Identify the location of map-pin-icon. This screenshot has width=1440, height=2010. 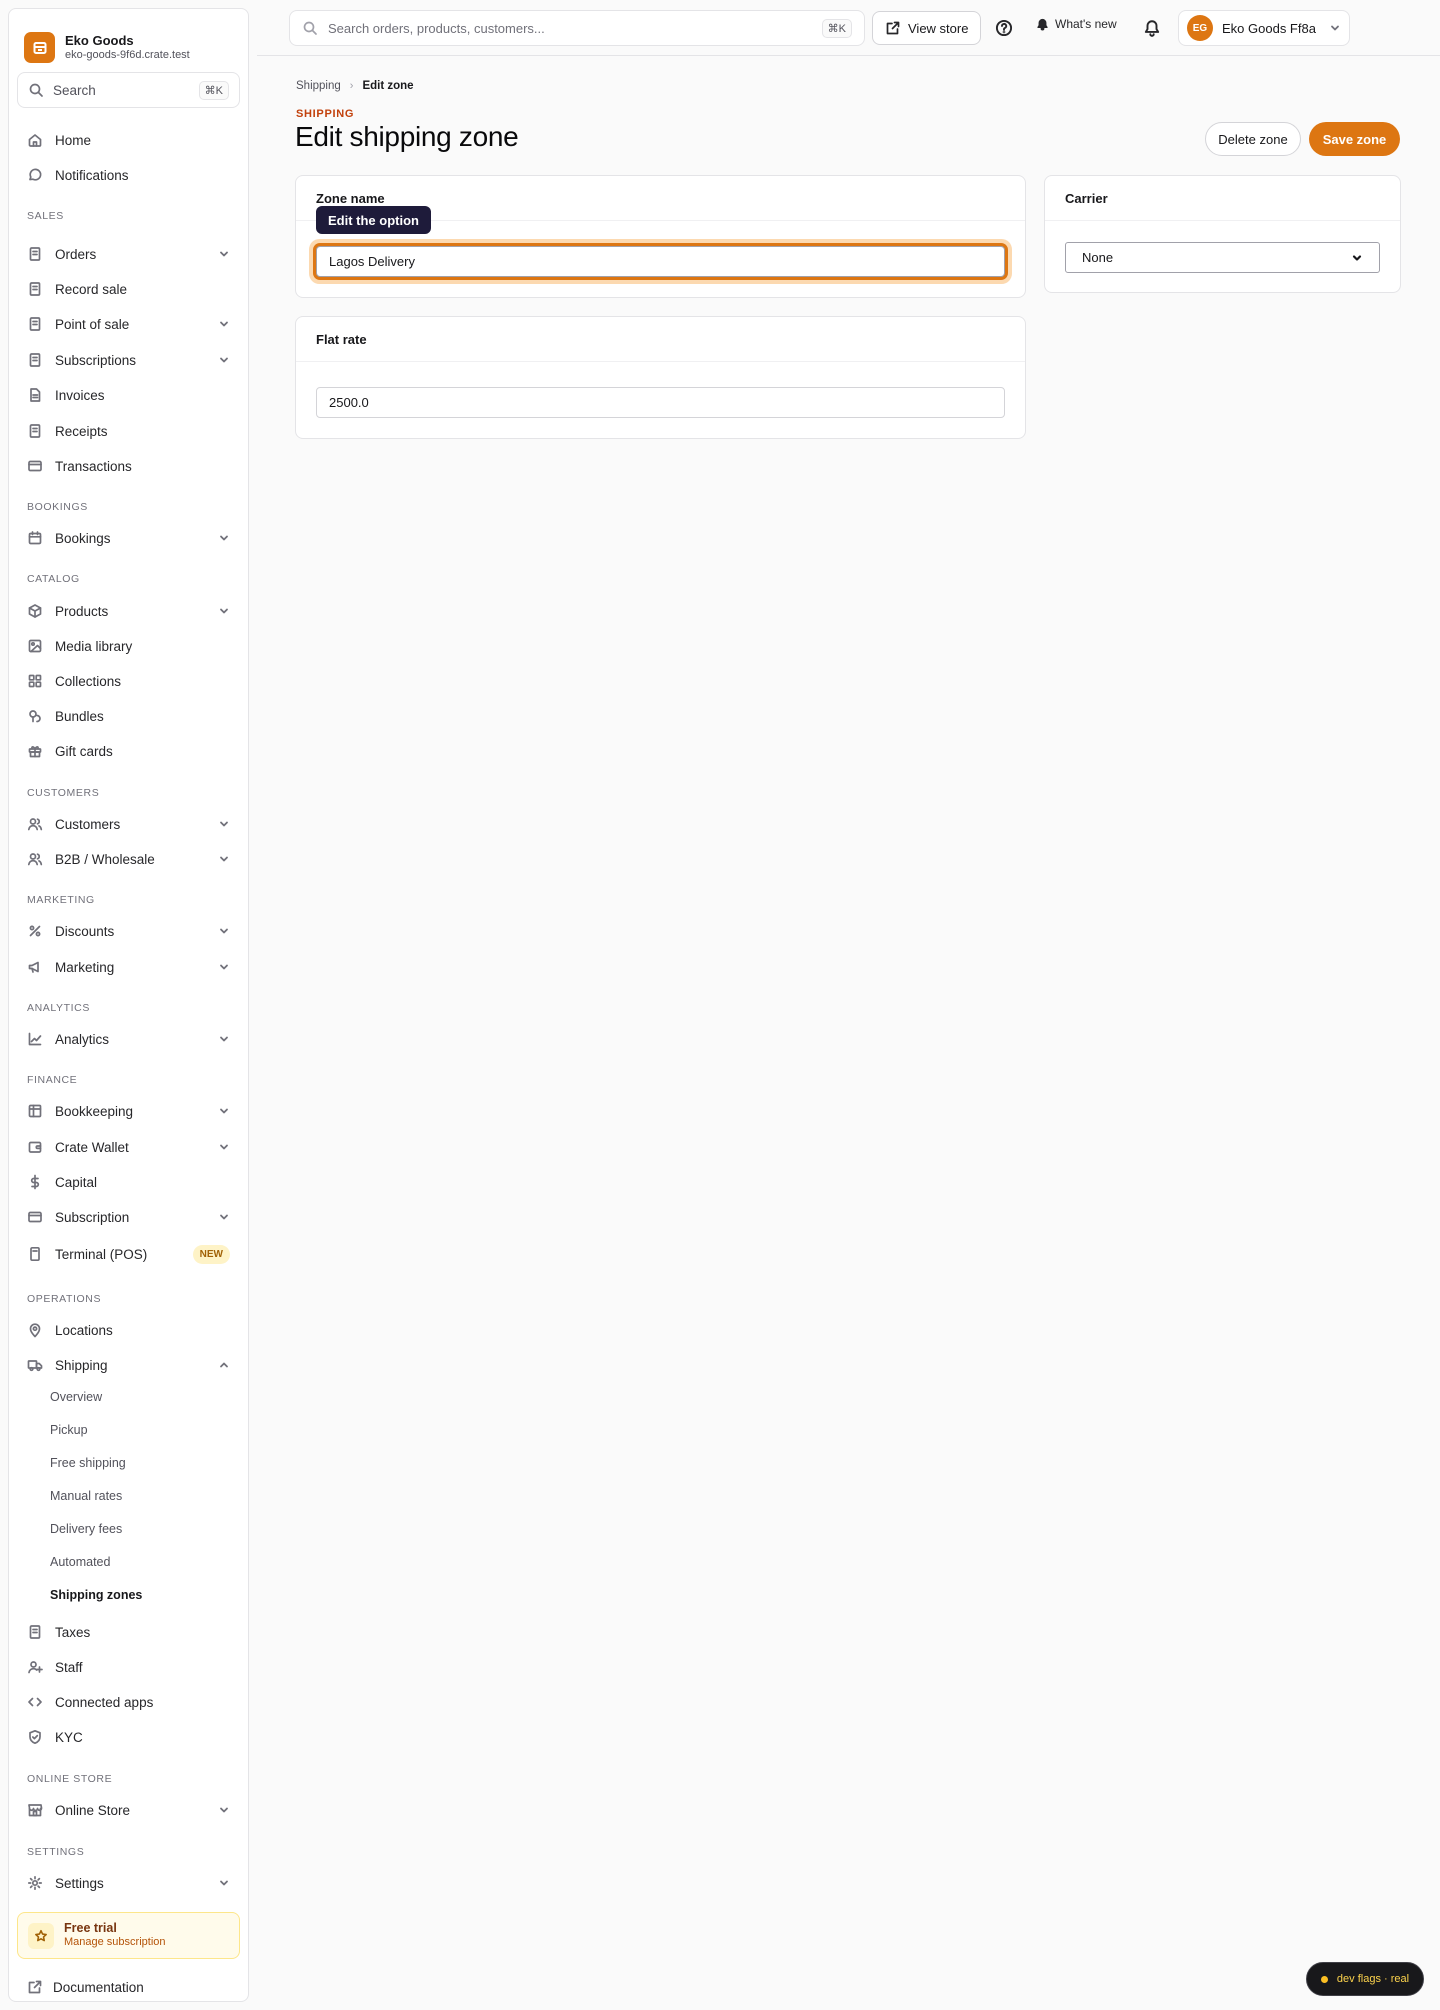
(35, 1330).